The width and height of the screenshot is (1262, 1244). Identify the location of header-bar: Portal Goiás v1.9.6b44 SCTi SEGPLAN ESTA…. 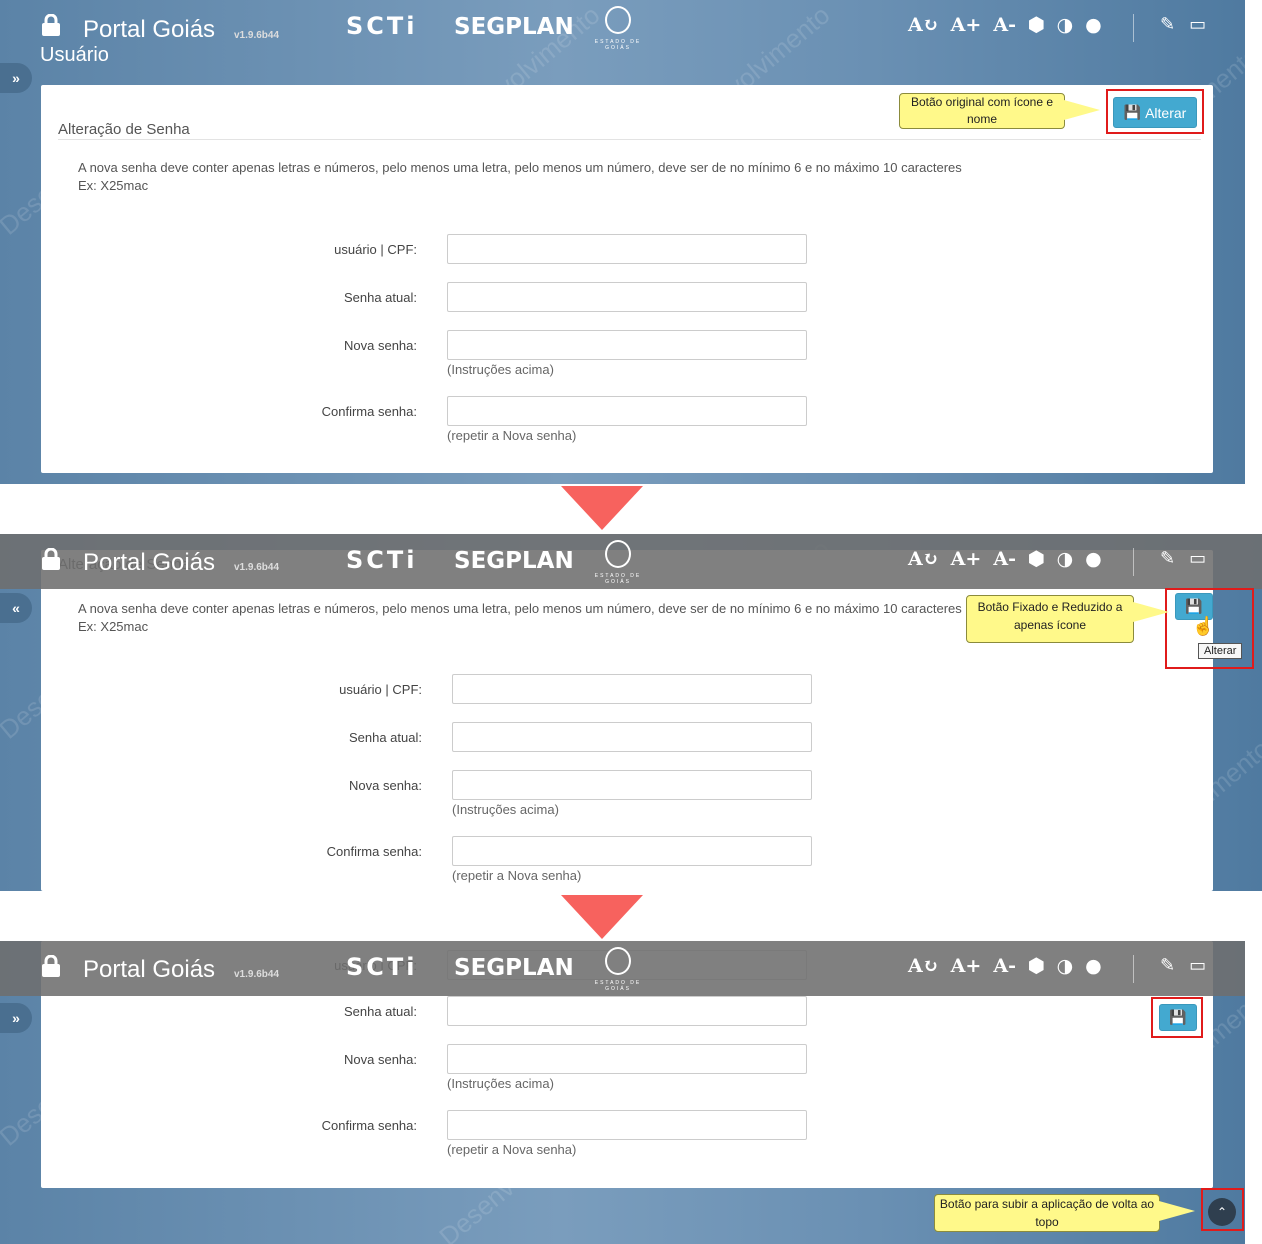
(622, 27).